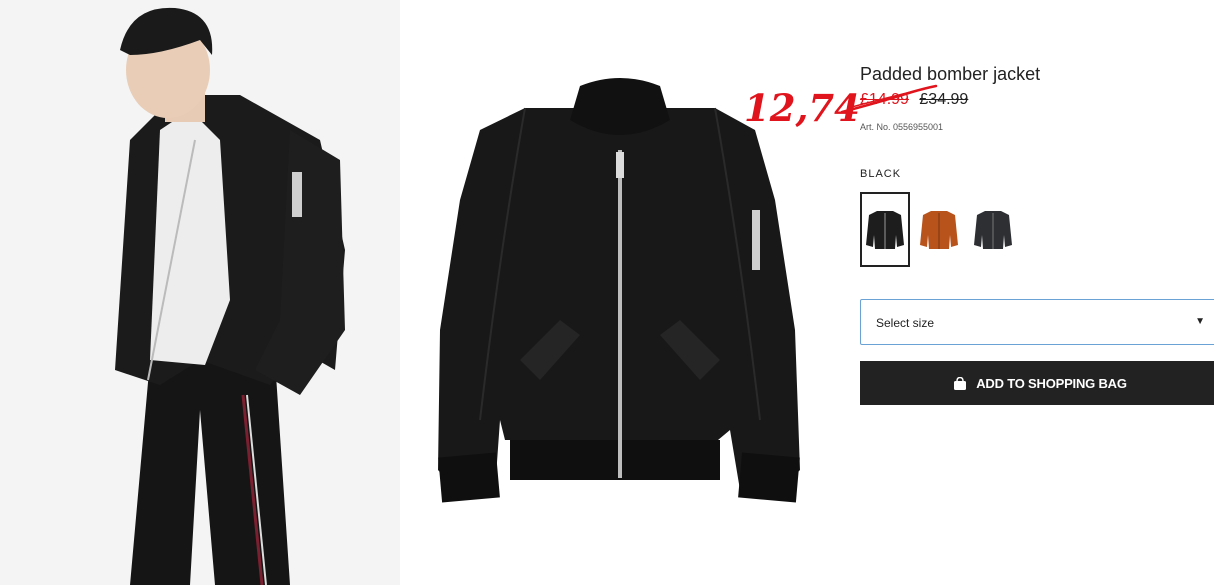  Describe the element at coordinates (884, 99) in the screenshot. I see `old-price: £14.99` at that location.